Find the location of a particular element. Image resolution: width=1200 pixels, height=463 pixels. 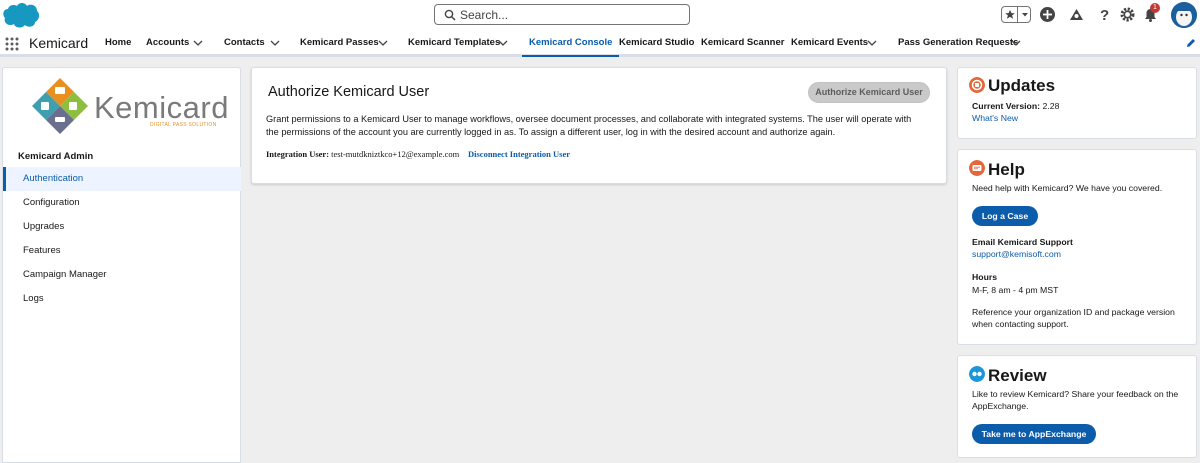

kemicard-logo-icon is located at coordinates (60, 106).